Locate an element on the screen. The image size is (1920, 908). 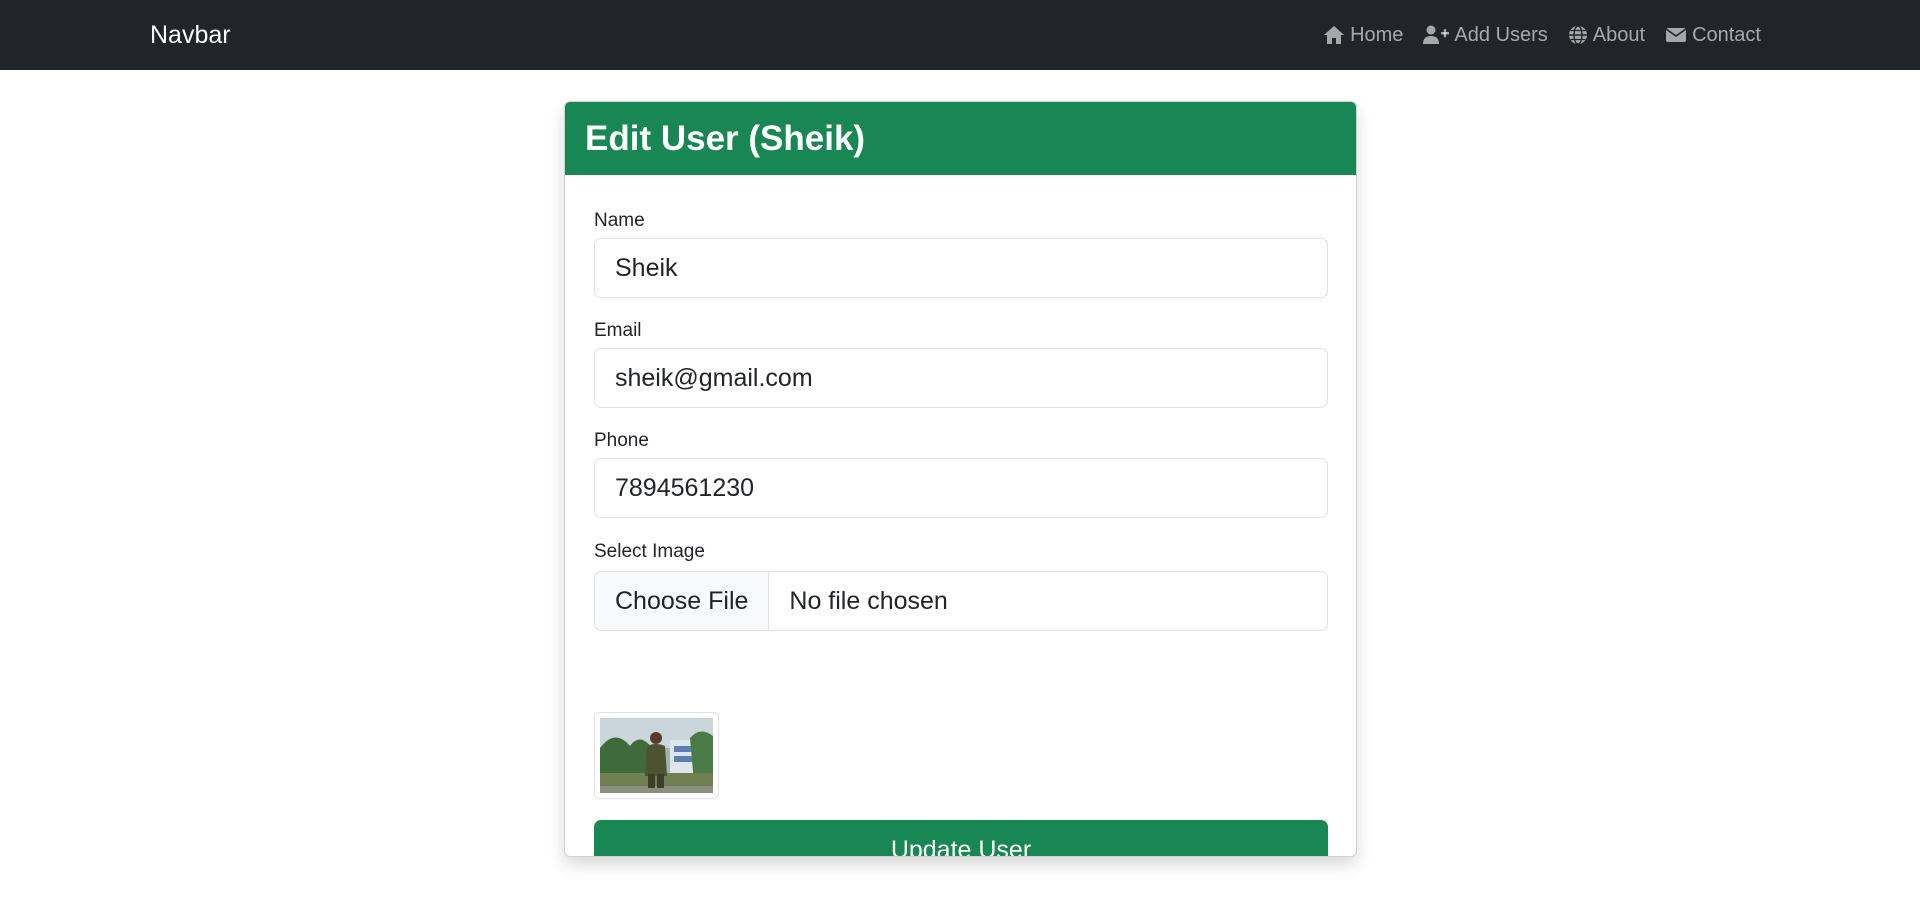
navbar-brand: Navbar is located at coordinates (190, 35).